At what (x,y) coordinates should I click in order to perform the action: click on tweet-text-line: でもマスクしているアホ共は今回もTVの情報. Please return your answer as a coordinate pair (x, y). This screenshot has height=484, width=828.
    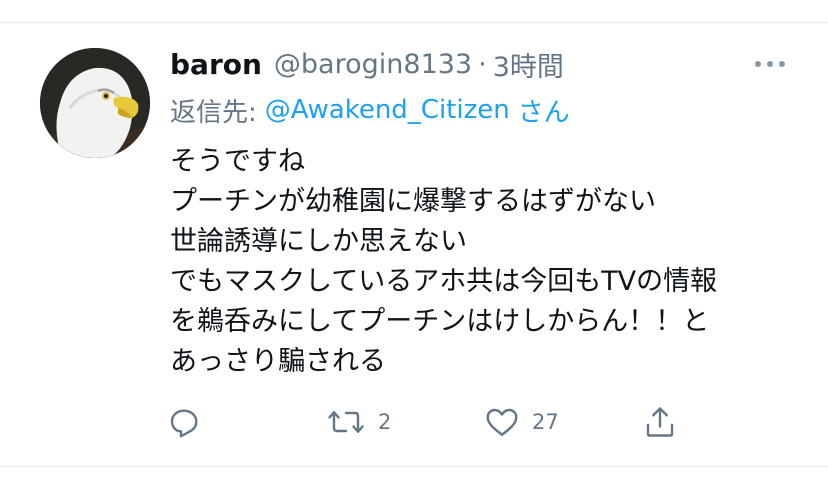
    Looking at the image, I should click on (444, 281).